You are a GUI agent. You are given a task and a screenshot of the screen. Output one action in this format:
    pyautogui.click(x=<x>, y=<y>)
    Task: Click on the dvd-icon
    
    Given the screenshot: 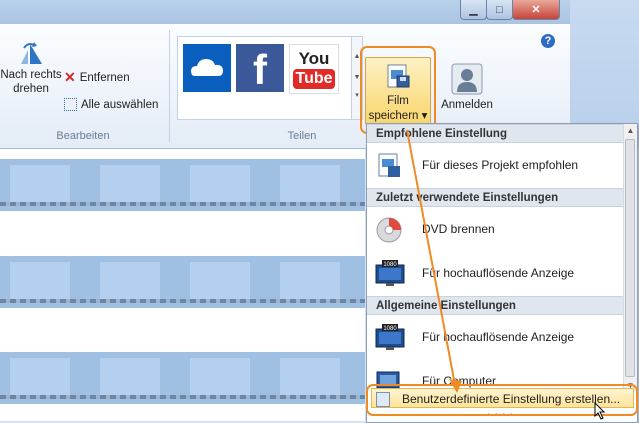 What is the action you would take?
    pyautogui.click(x=389, y=230)
    